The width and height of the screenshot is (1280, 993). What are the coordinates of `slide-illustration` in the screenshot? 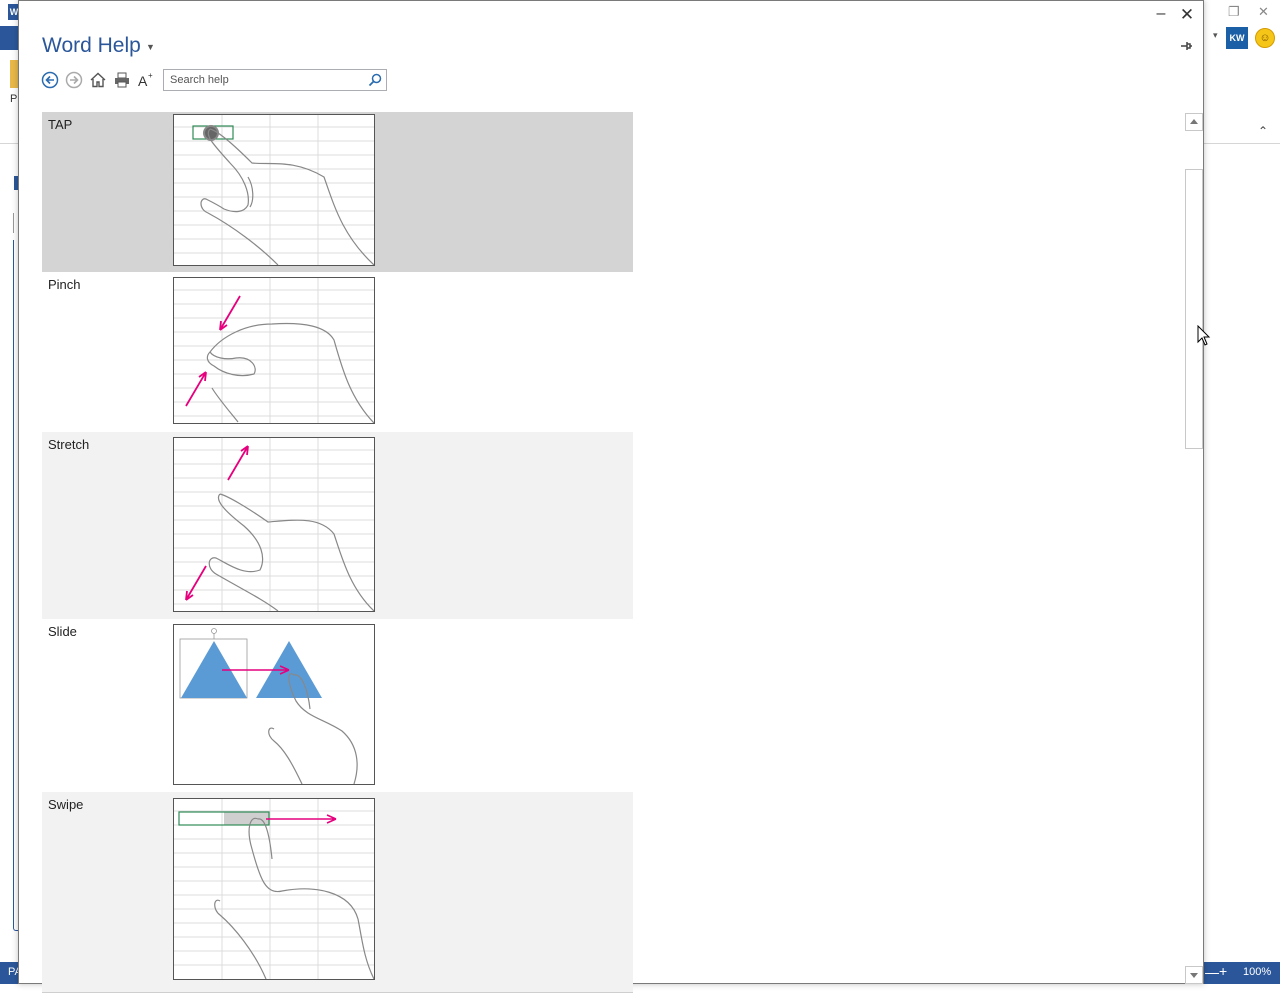 It's located at (274, 704).